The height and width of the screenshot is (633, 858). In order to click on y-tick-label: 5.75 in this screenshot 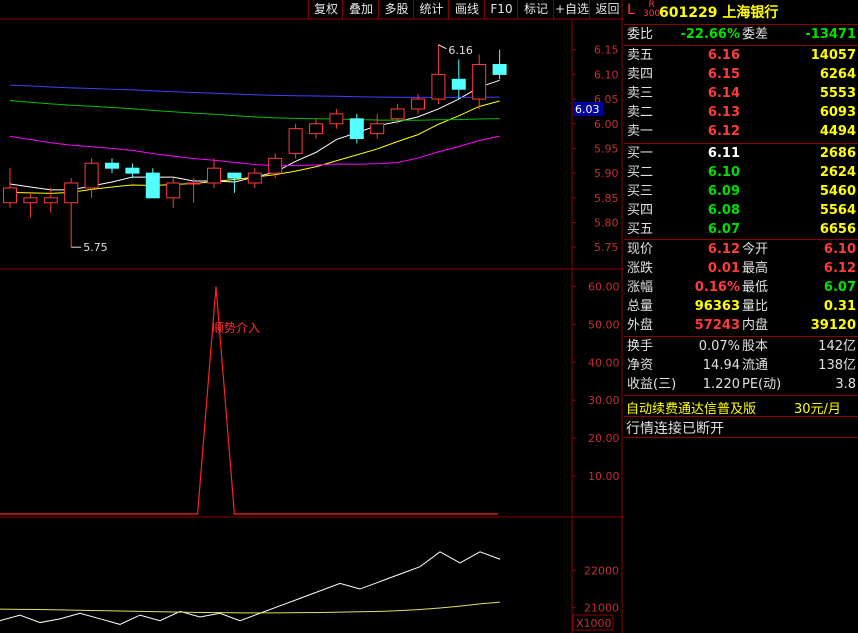, I will do `click(606, 247)`.